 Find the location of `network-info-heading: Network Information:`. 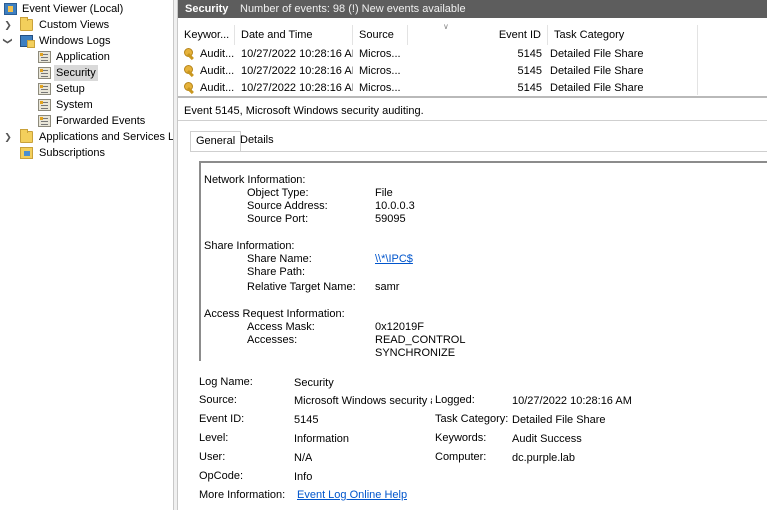

network-info-heading: Network Information: is located at coordinates (255, 180).